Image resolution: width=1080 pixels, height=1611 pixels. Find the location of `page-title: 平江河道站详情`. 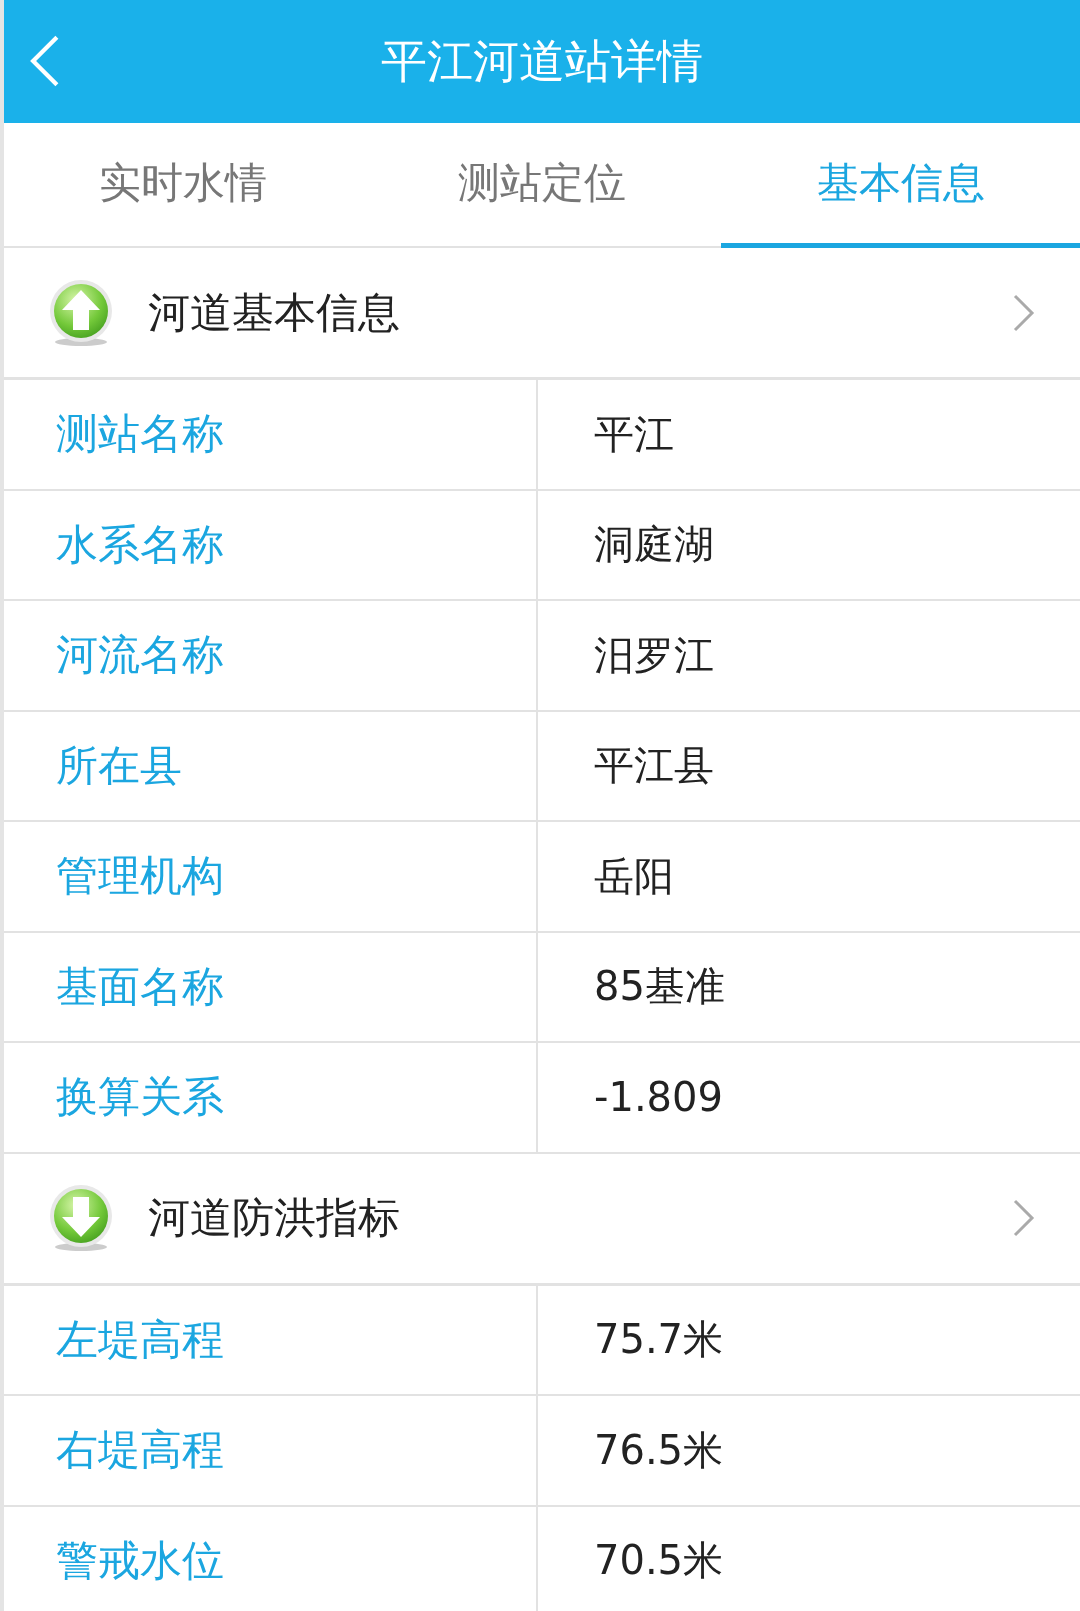

page-title: 平江河道站详情 is located at coordinates (542, 61).